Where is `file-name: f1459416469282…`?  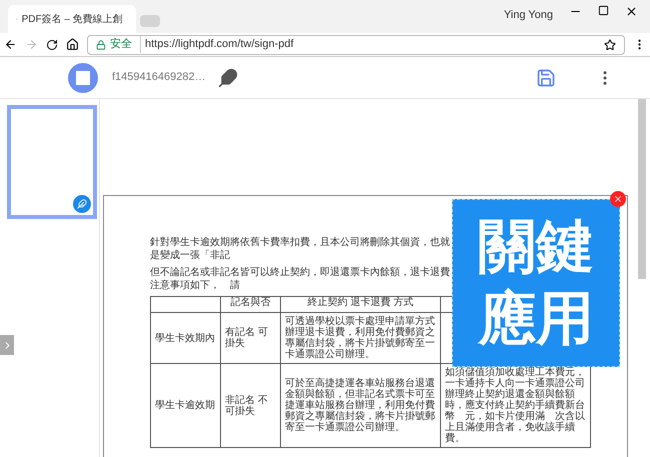
file-name: f1459416469282… is located at coordinates (159, 78).